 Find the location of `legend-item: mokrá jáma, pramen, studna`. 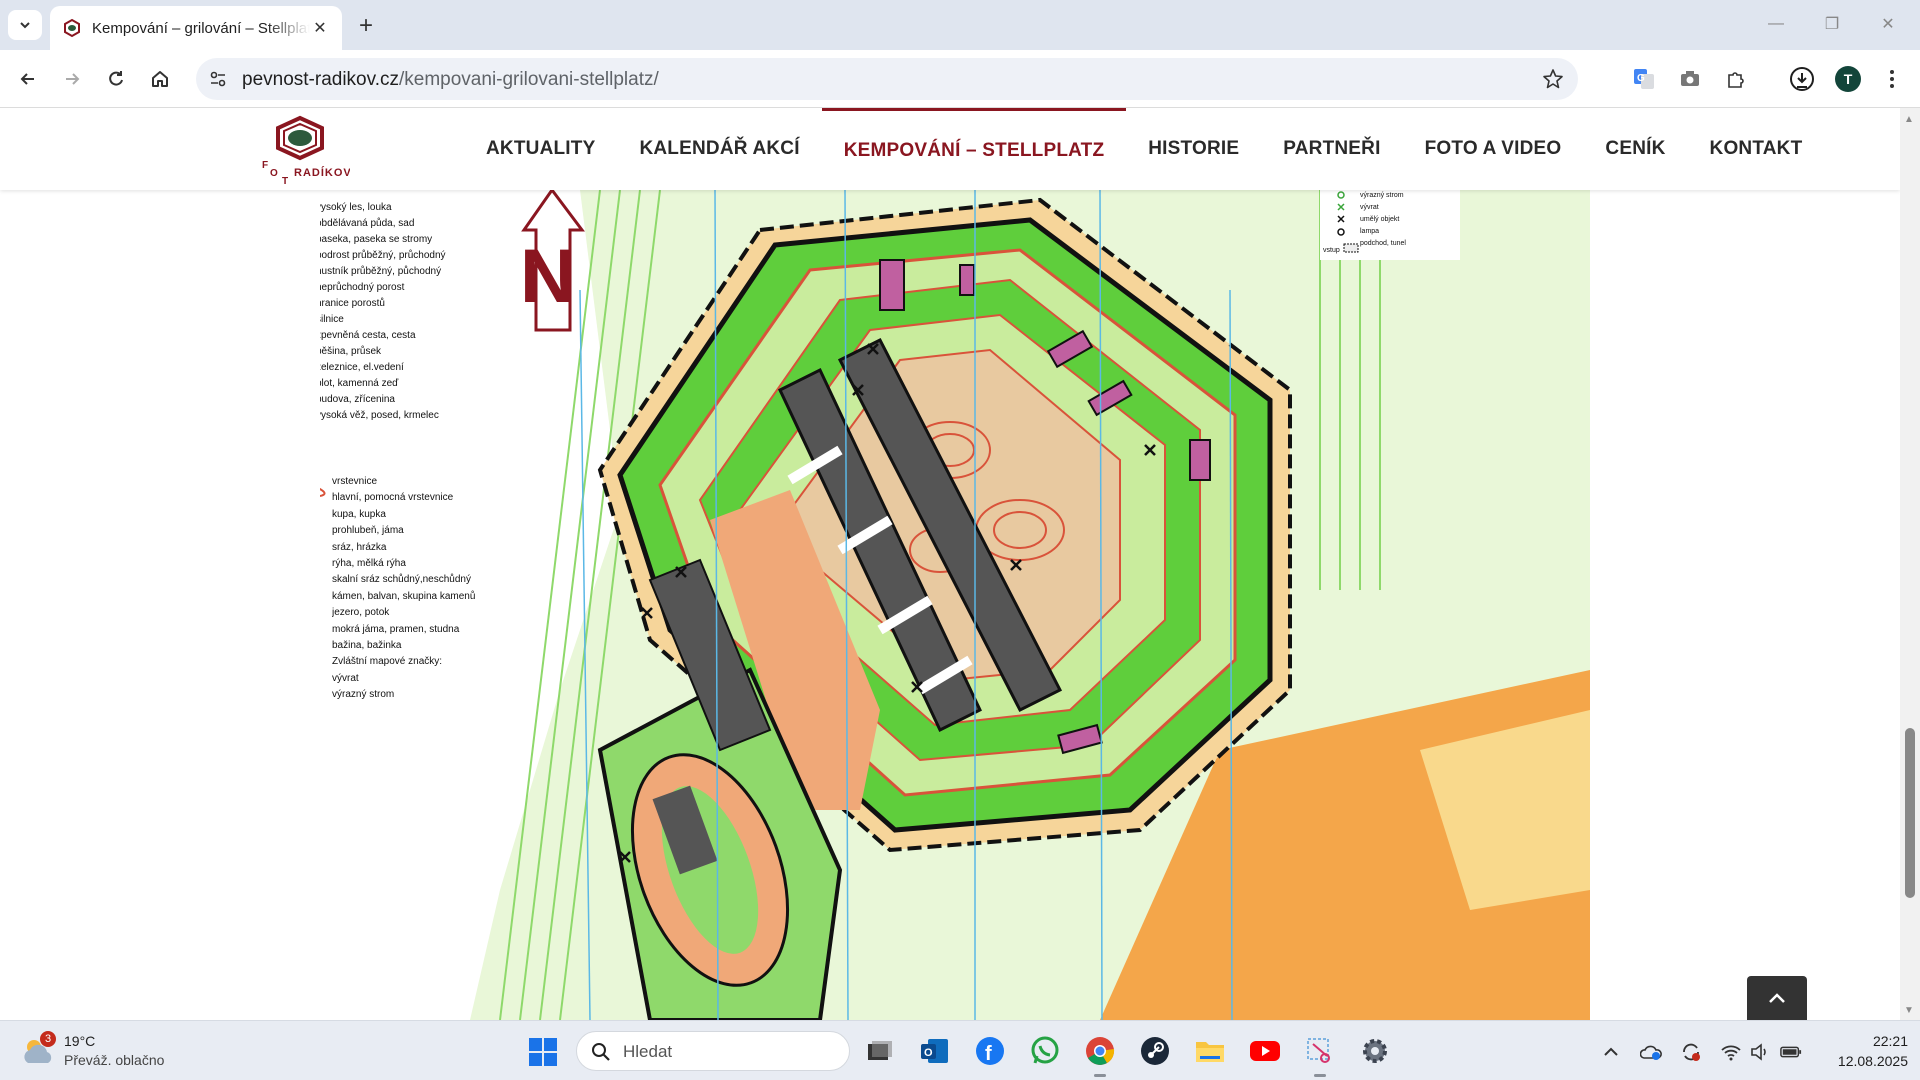

legend-item: mokrá jáma, pramen, studna is located at coordinates (396, 629).